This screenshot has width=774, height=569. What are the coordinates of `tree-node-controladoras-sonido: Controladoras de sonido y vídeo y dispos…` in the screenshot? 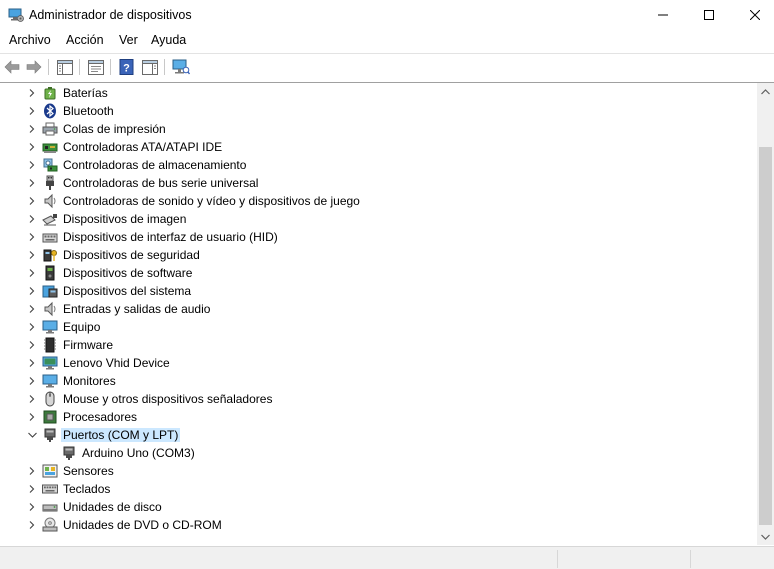 It's located at (378, 201).